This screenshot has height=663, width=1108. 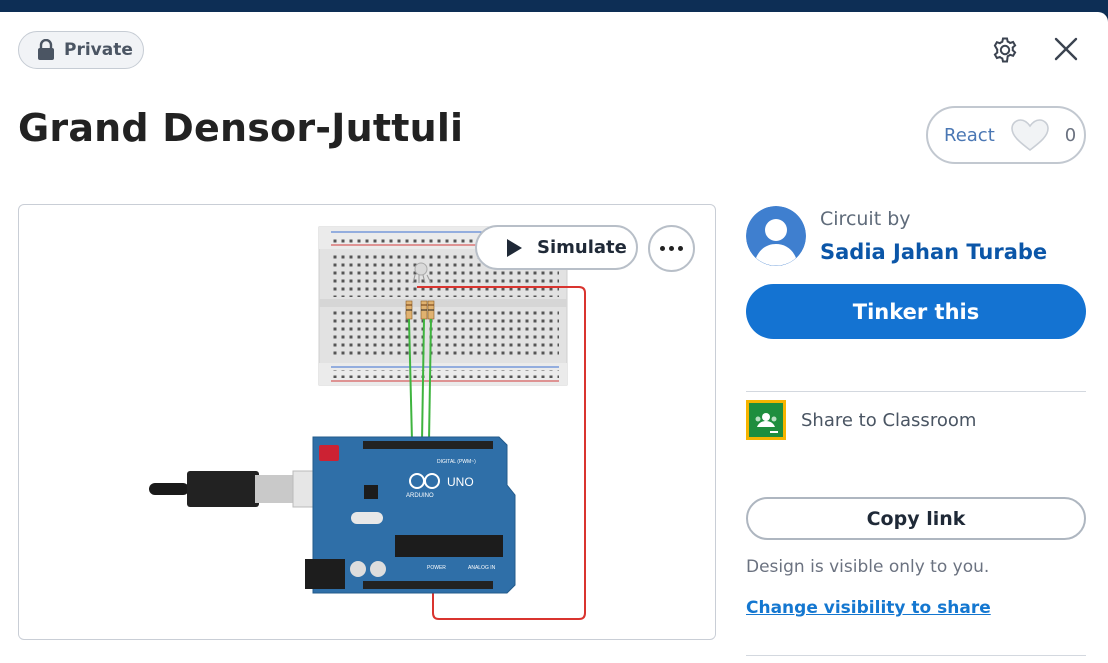 What do you see at coordinates (460, 482) in the screenshot?
I see `svg-text: UNO` at bounding box center [460, 482].